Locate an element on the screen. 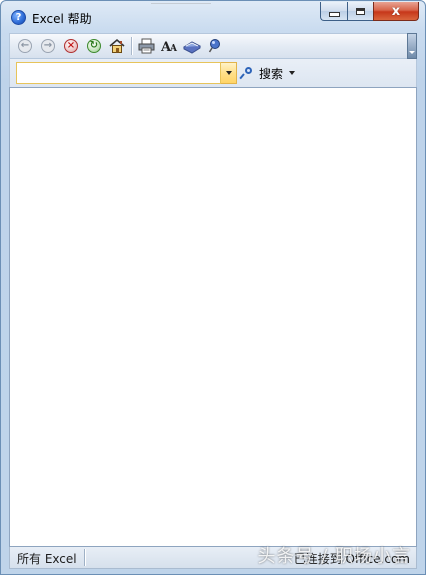 The width and height of the screenshot is (426, 575). toolbar-separator is located at coordinates (132, 46).